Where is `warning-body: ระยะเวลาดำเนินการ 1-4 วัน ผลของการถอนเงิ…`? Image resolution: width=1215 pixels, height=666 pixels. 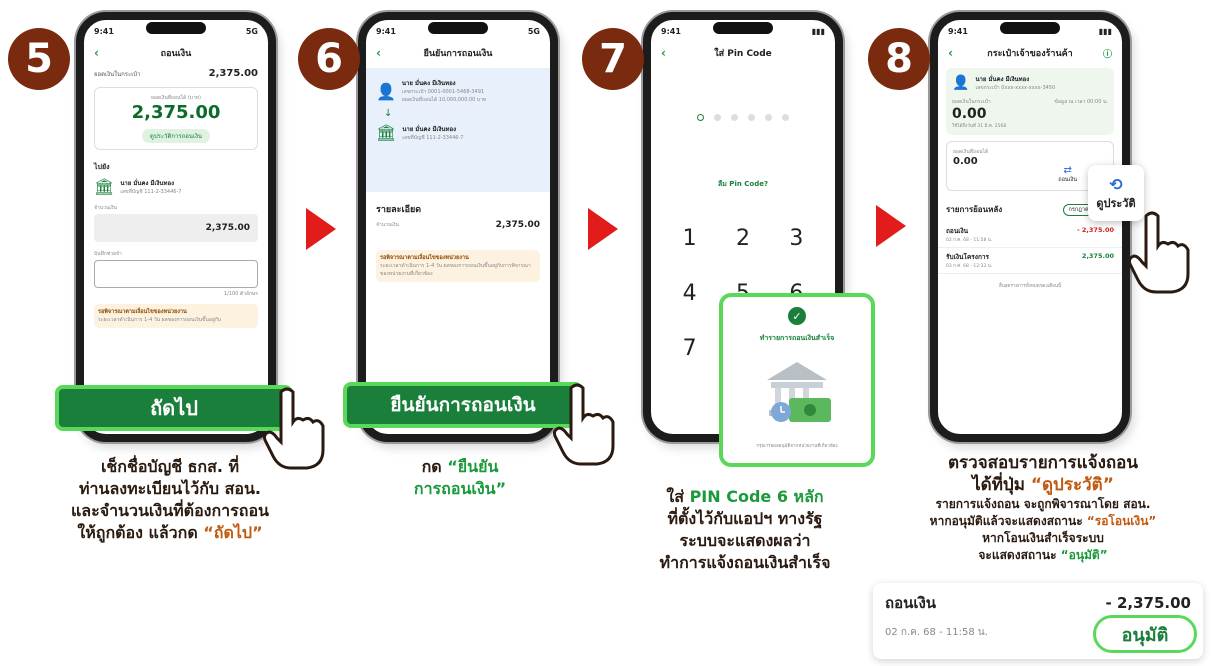 warning-body: ระยะเวลาดำเนินการ 1-4 วัน ผลของการถอนเงิ… is located at coordinates (160, 320).